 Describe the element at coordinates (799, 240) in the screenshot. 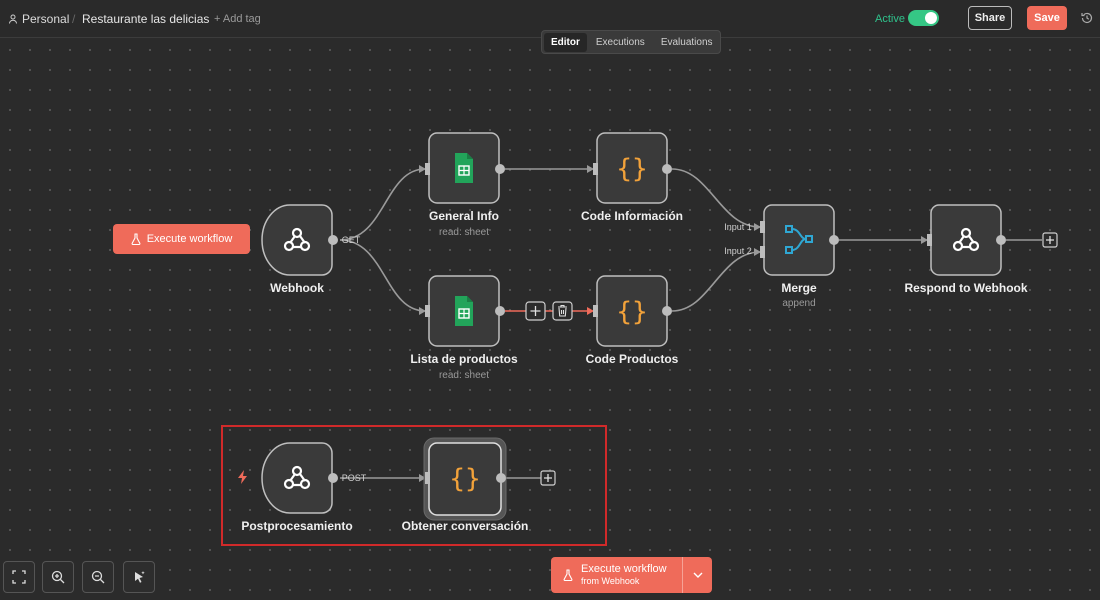

I see `node-merge` at that location.